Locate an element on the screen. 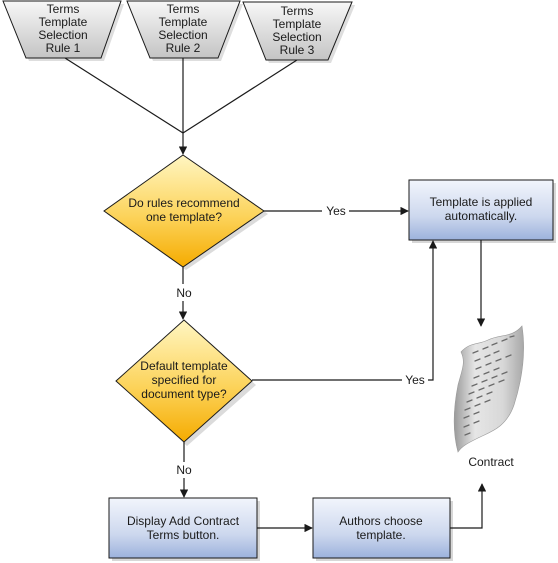 Image resolution: width=558 pixels, height=563 pixels. edge-label-no-1: No is located at coordinates (184, 293).